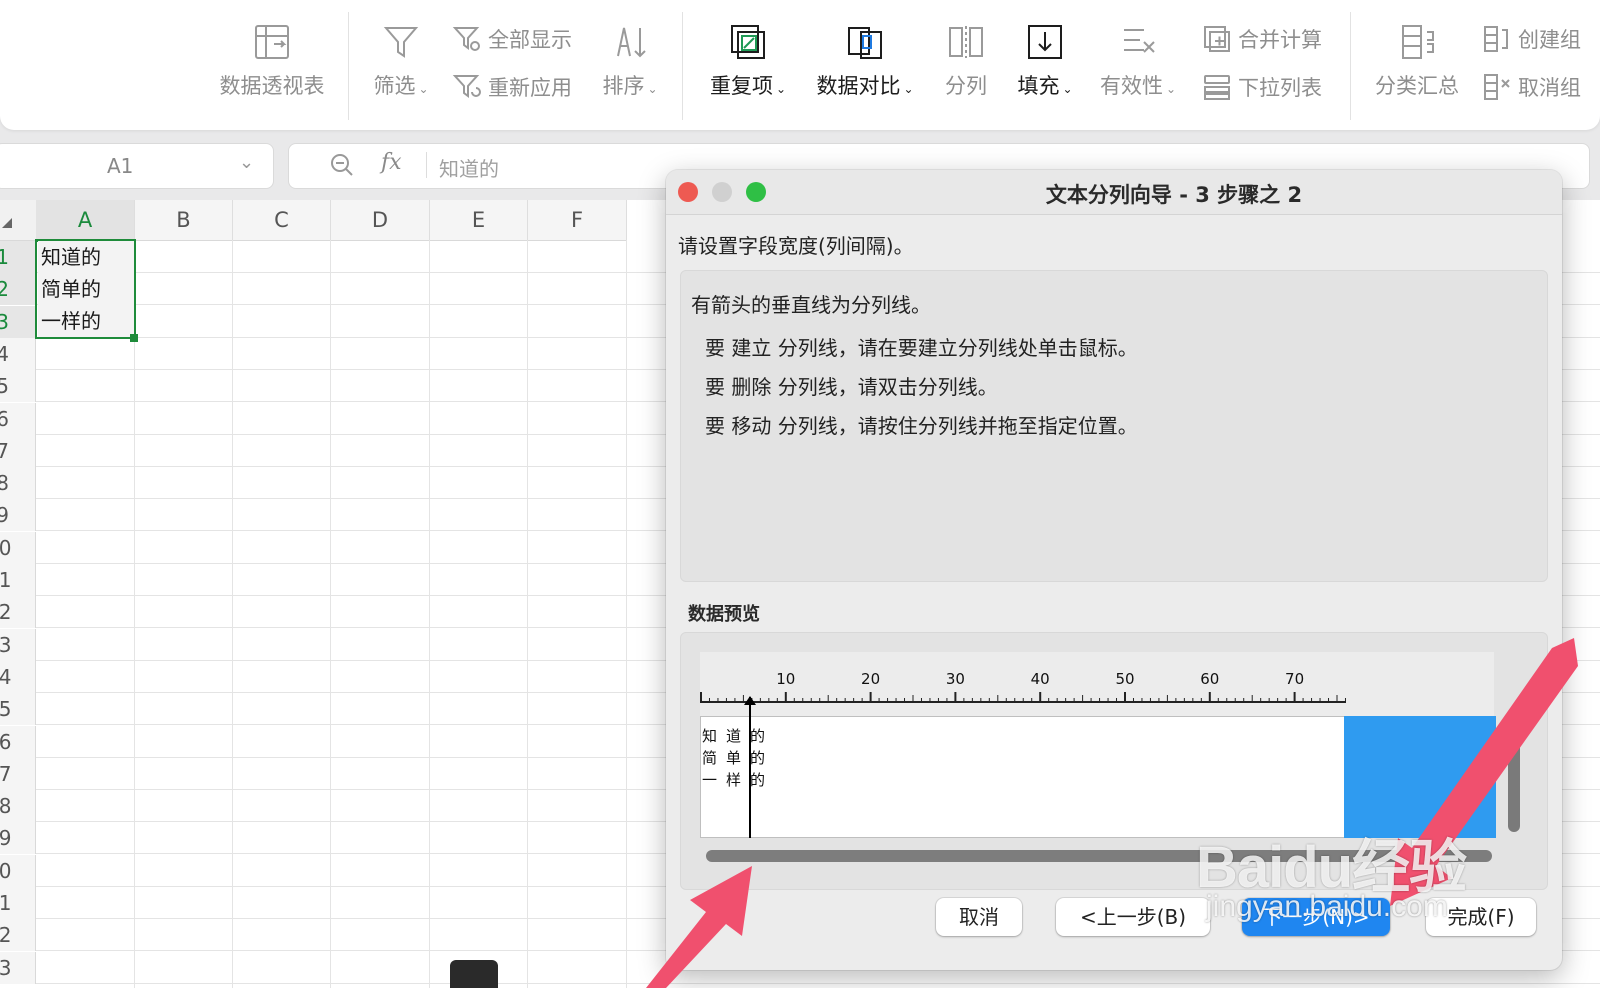 This screenshot has width=1600, height=988. I want to click on column-header-e: E, so click(479, 220).